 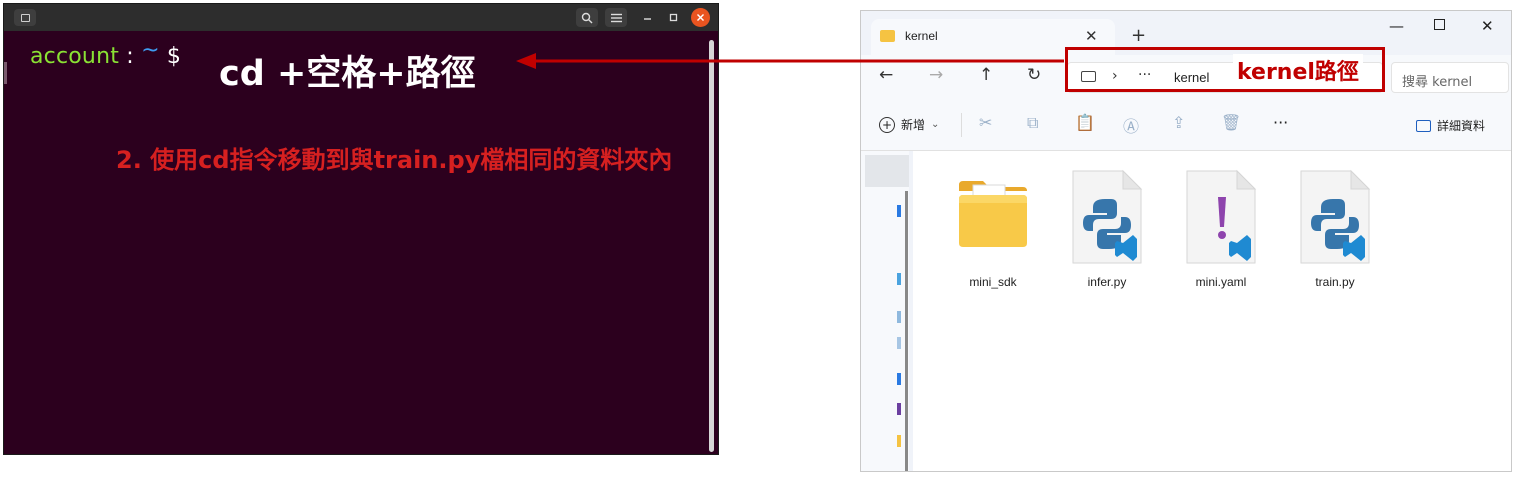 I want to click on search-placeholder: 搜尋 kernel, so click(x=1437, y=82).